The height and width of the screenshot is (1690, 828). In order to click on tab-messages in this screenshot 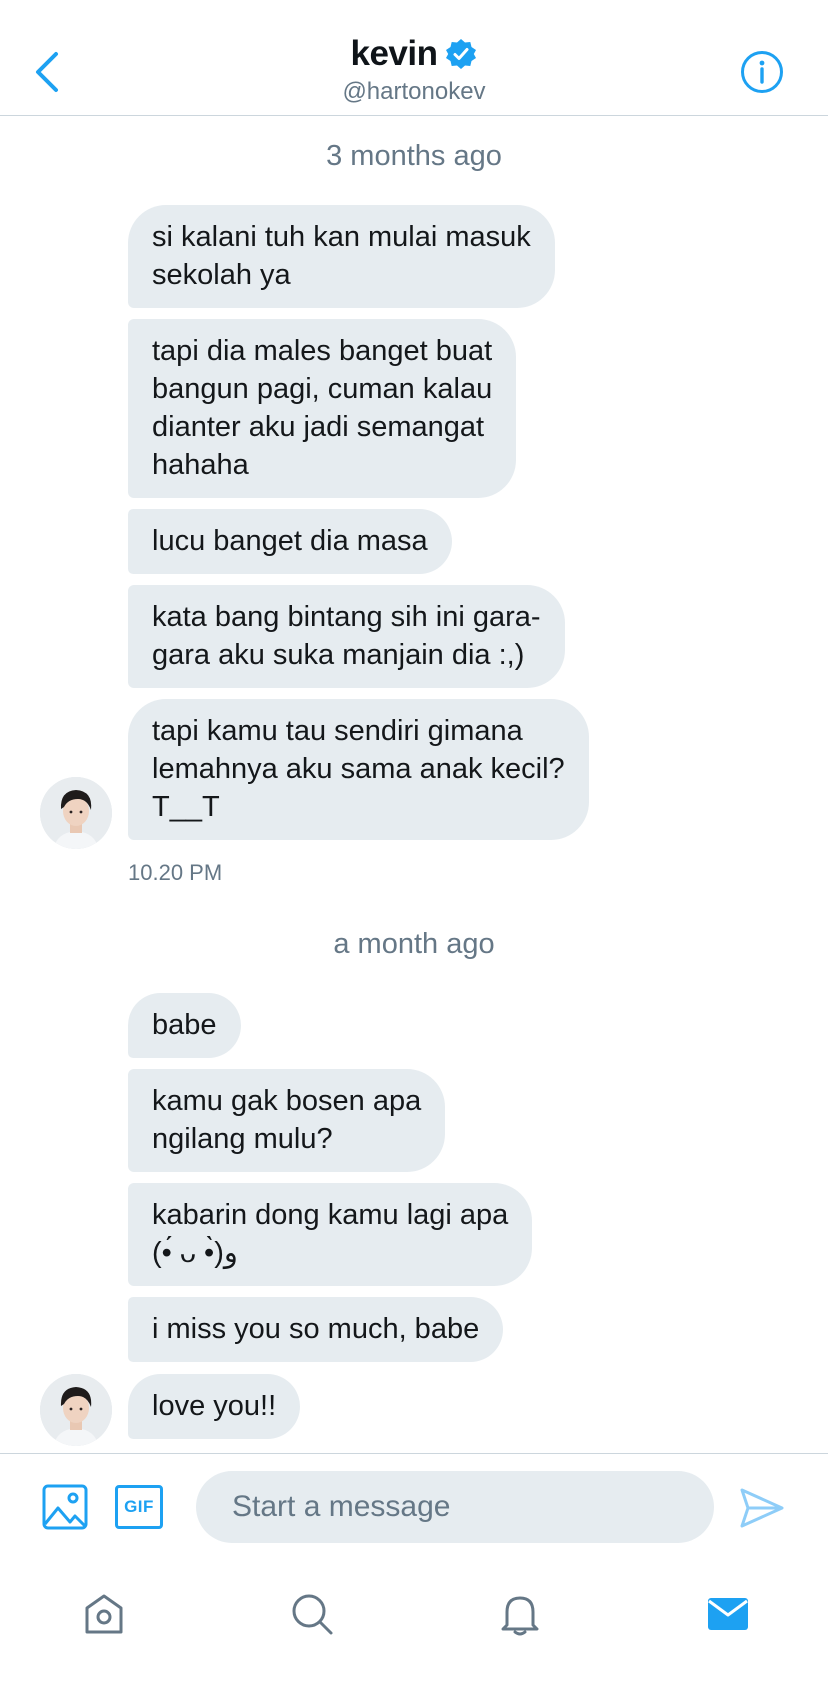, I will do `click(728, 1614)`.